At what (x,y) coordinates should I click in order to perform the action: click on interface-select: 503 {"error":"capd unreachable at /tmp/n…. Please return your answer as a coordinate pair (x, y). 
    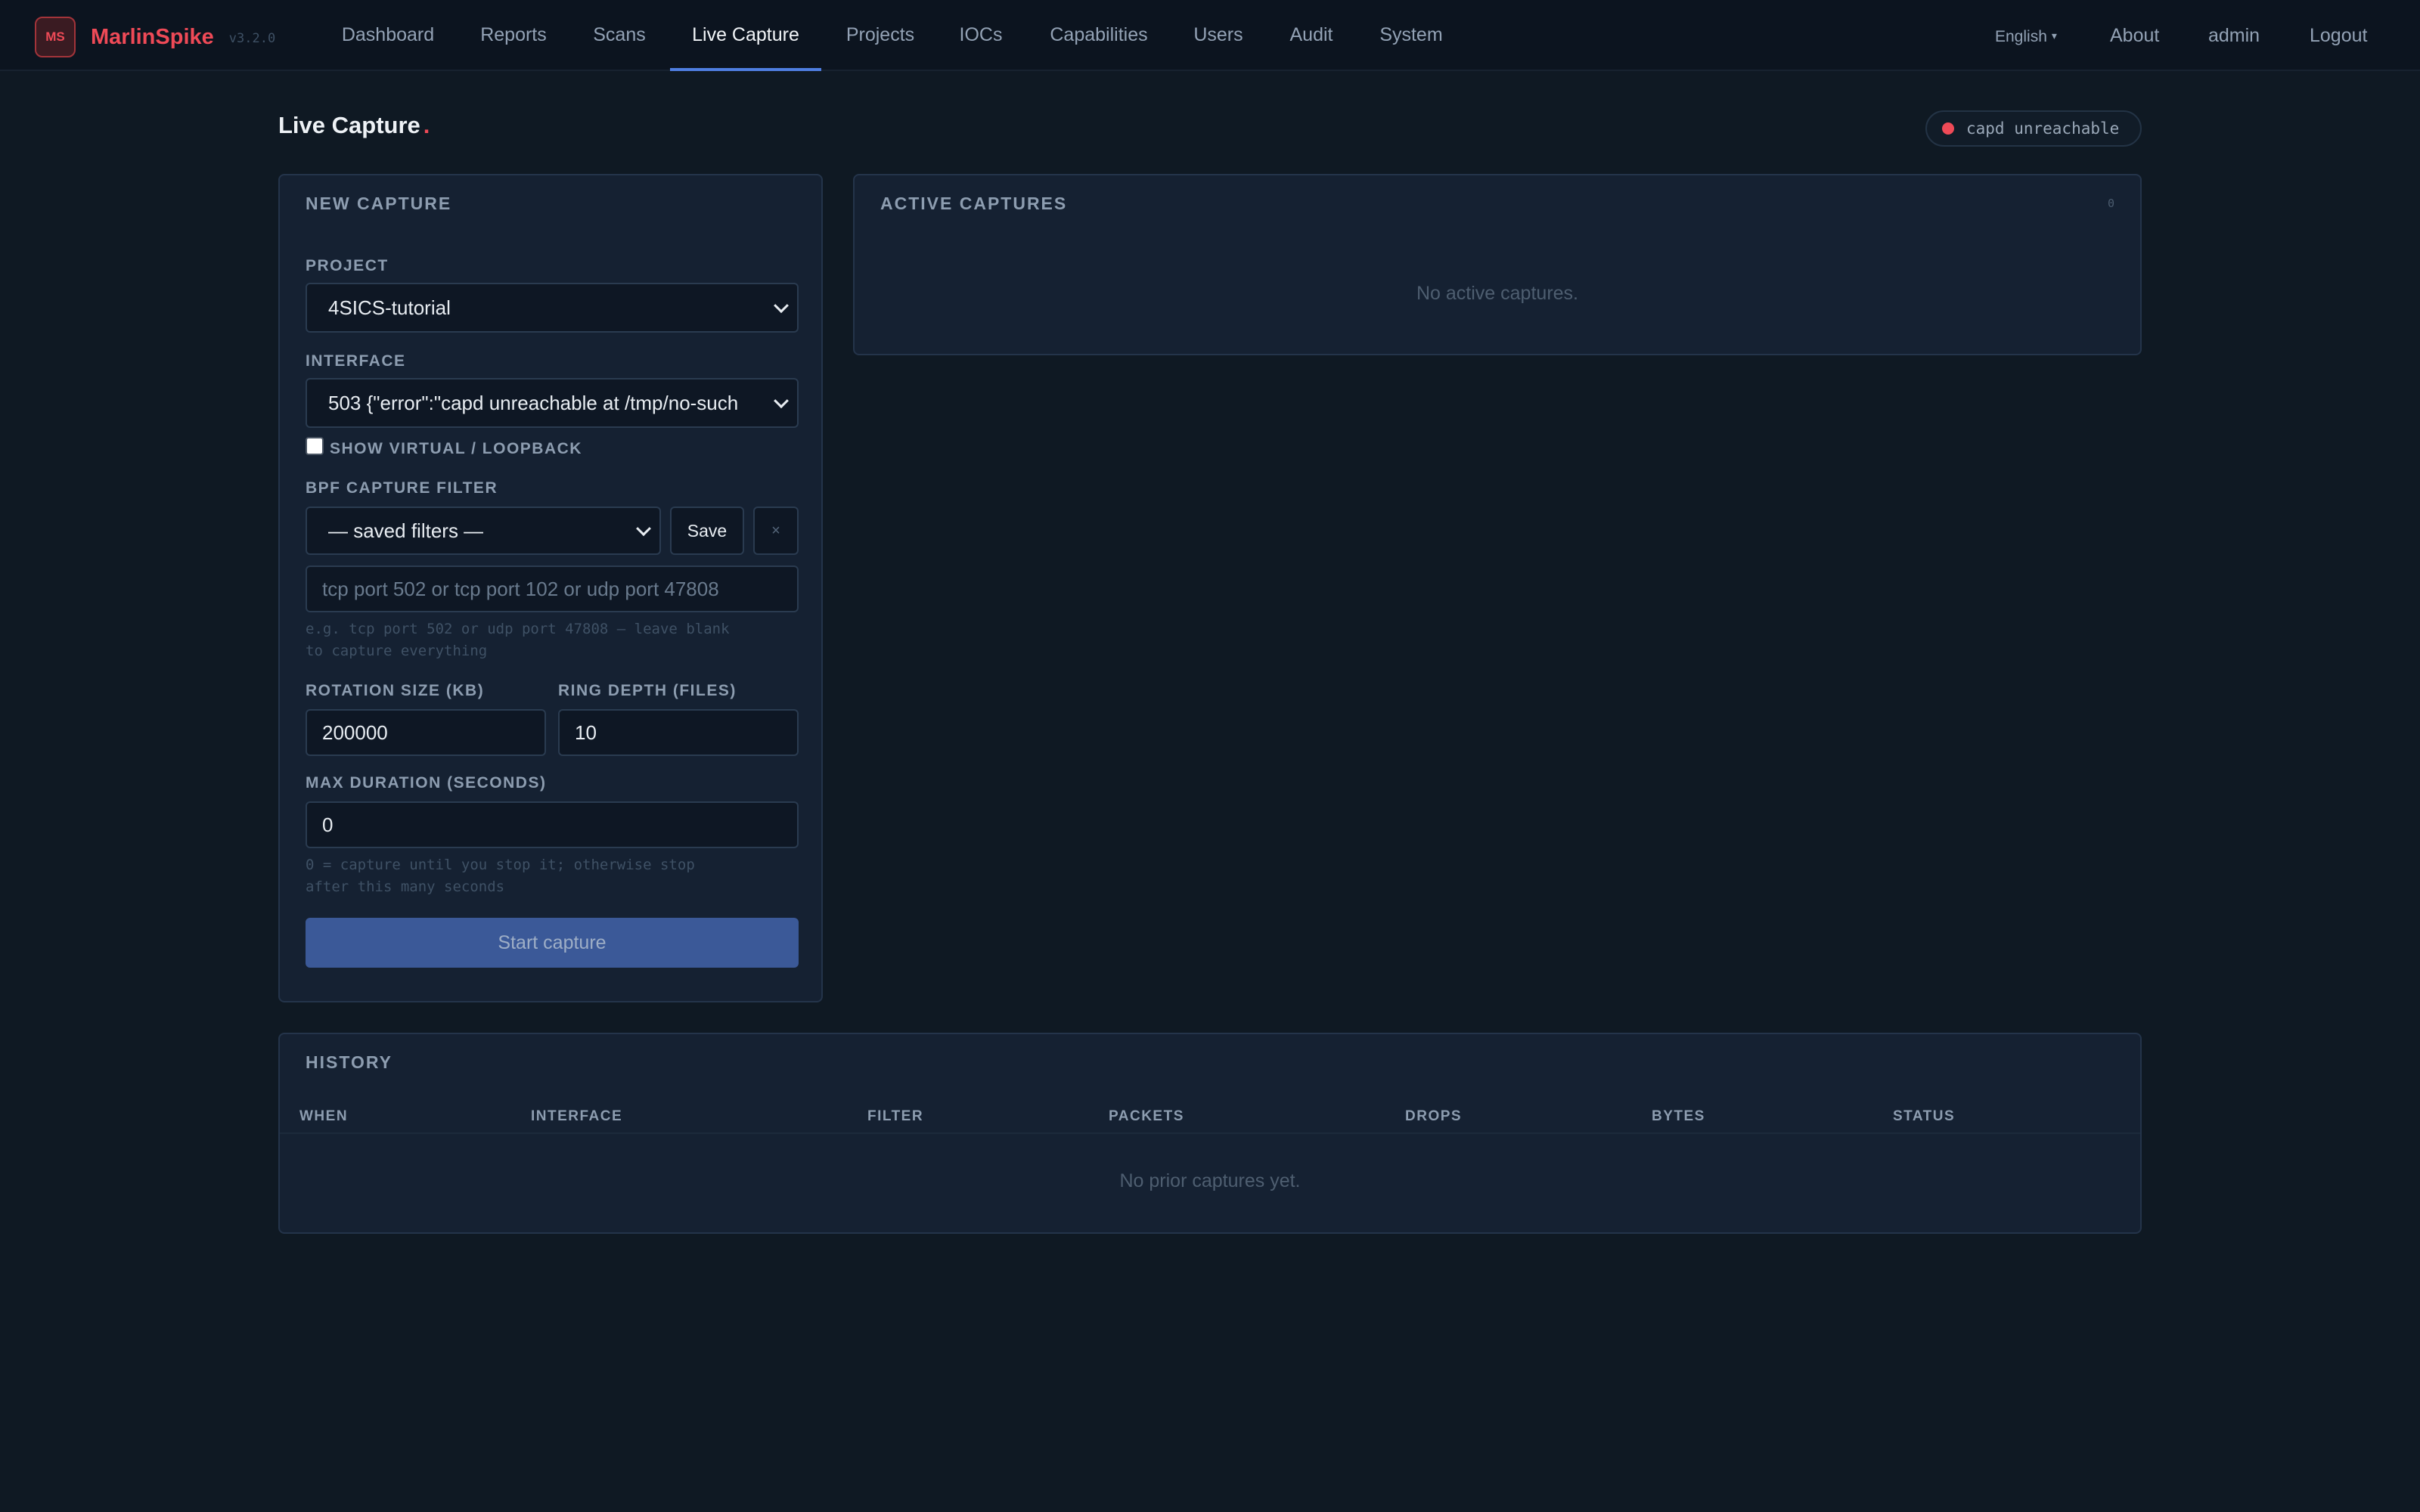
    Looking at the image, I should click on (552, 403).